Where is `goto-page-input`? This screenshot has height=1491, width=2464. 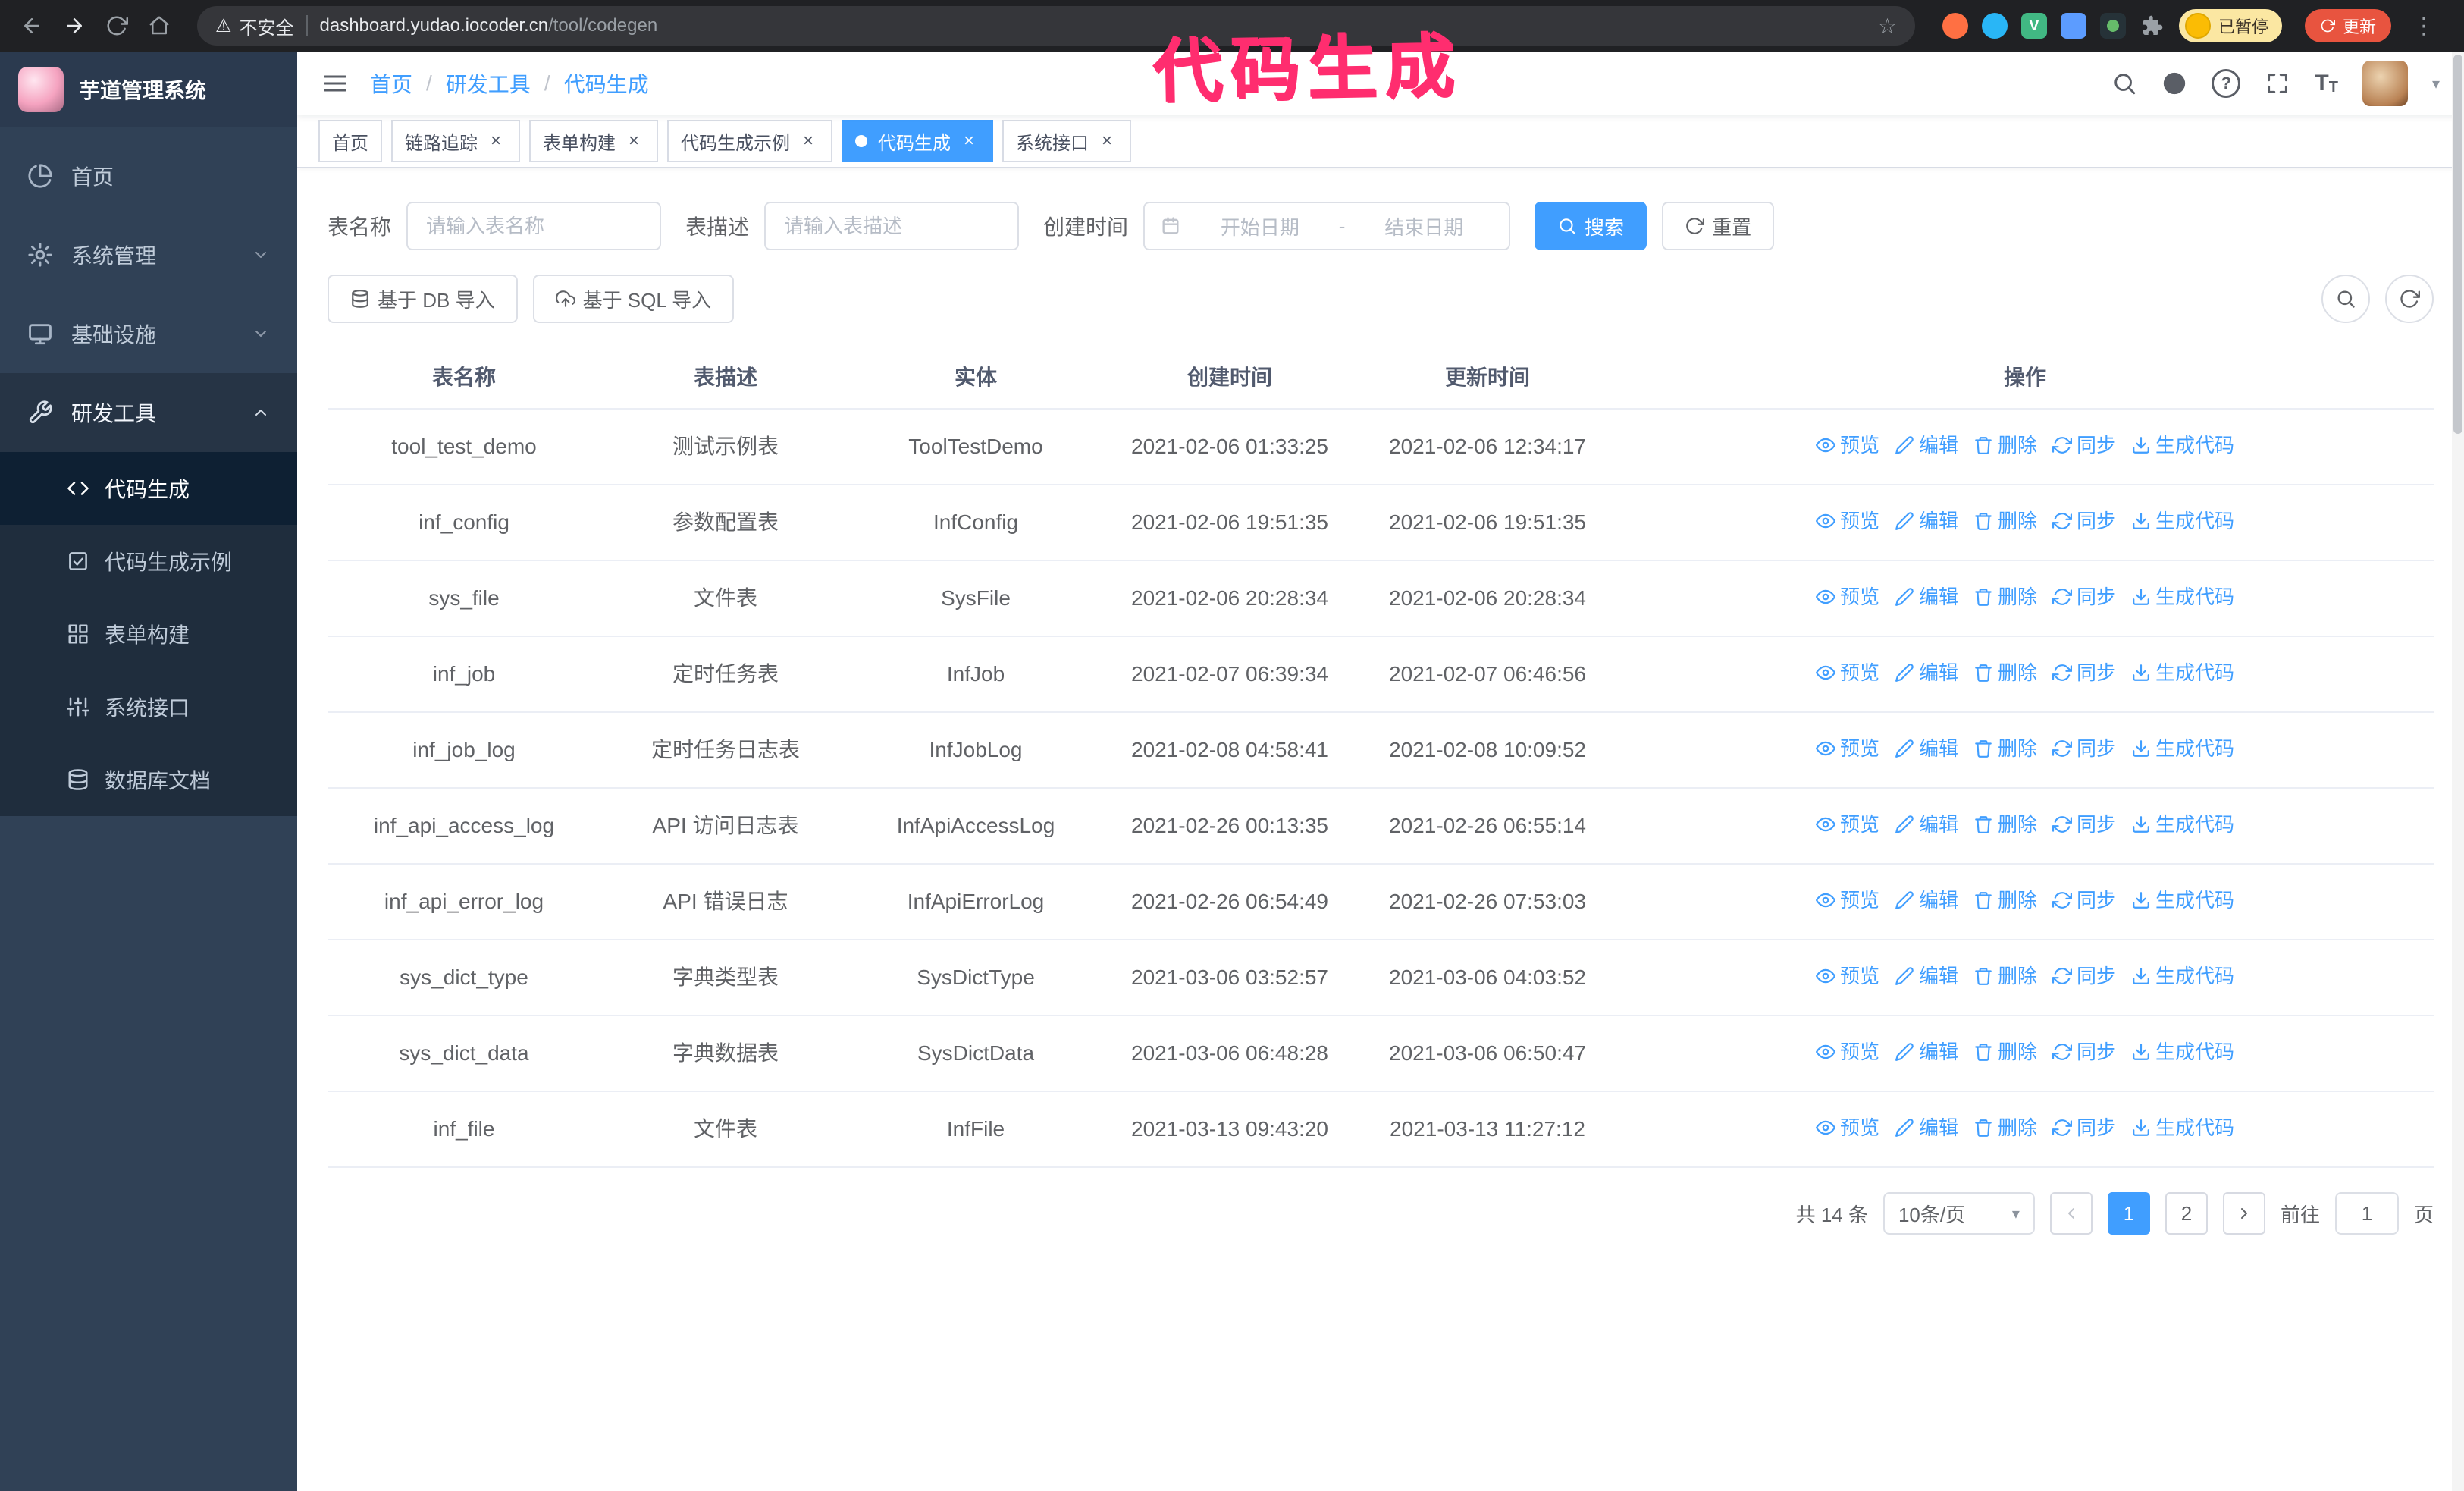 goto-page-input is located at coordinates (2367, 1213).